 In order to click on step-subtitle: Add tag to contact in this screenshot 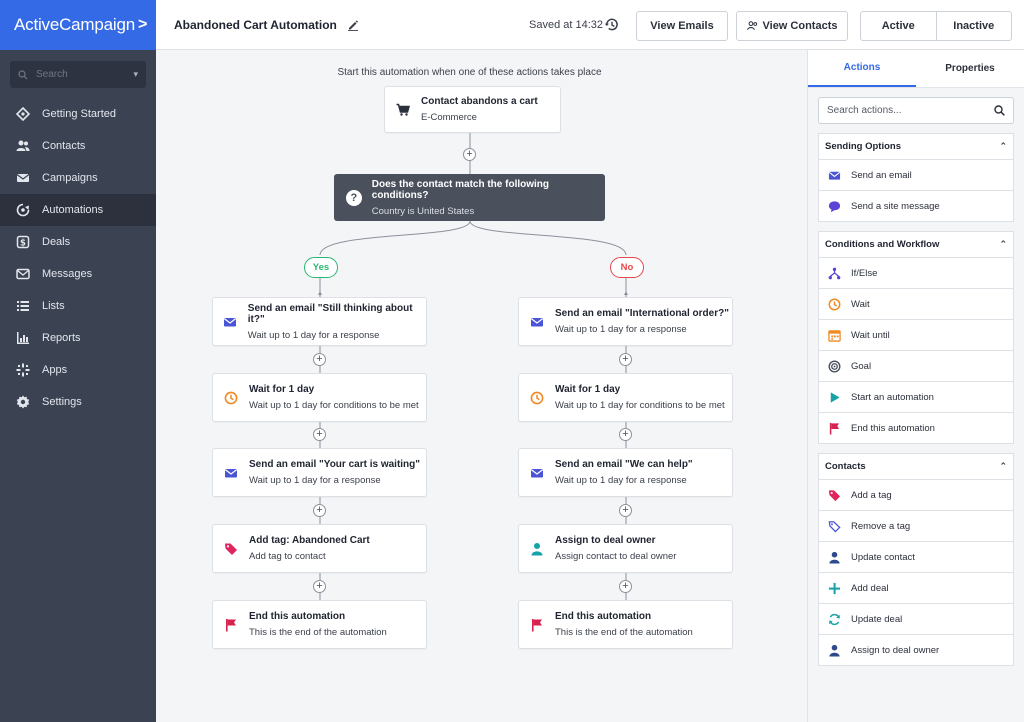, I will do `click(287, 556)`.